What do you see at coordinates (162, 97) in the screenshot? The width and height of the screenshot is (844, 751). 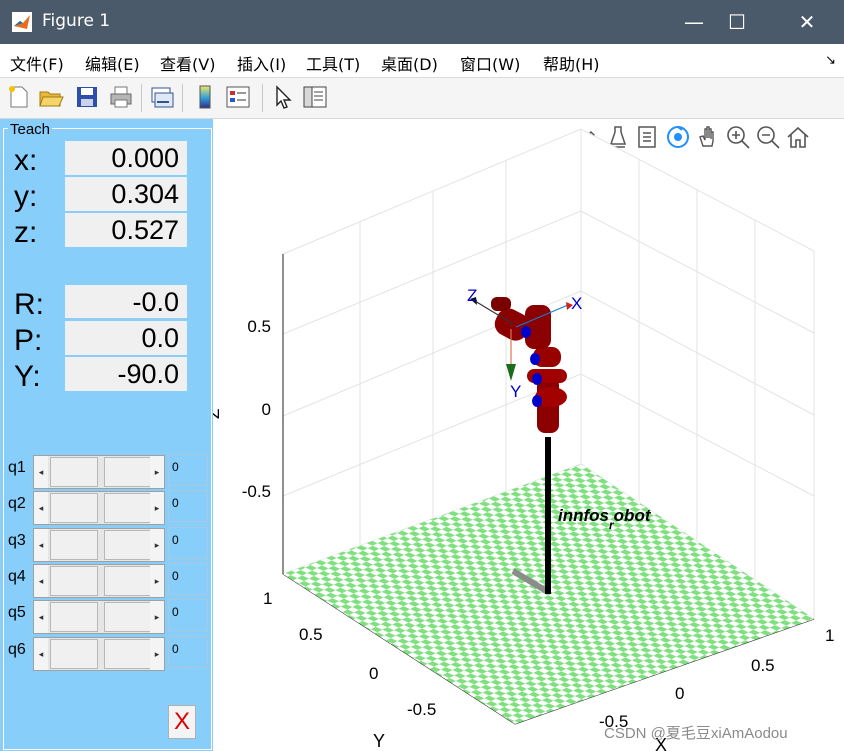 I see `link-plot-icon` at bounding box center [162, 97].